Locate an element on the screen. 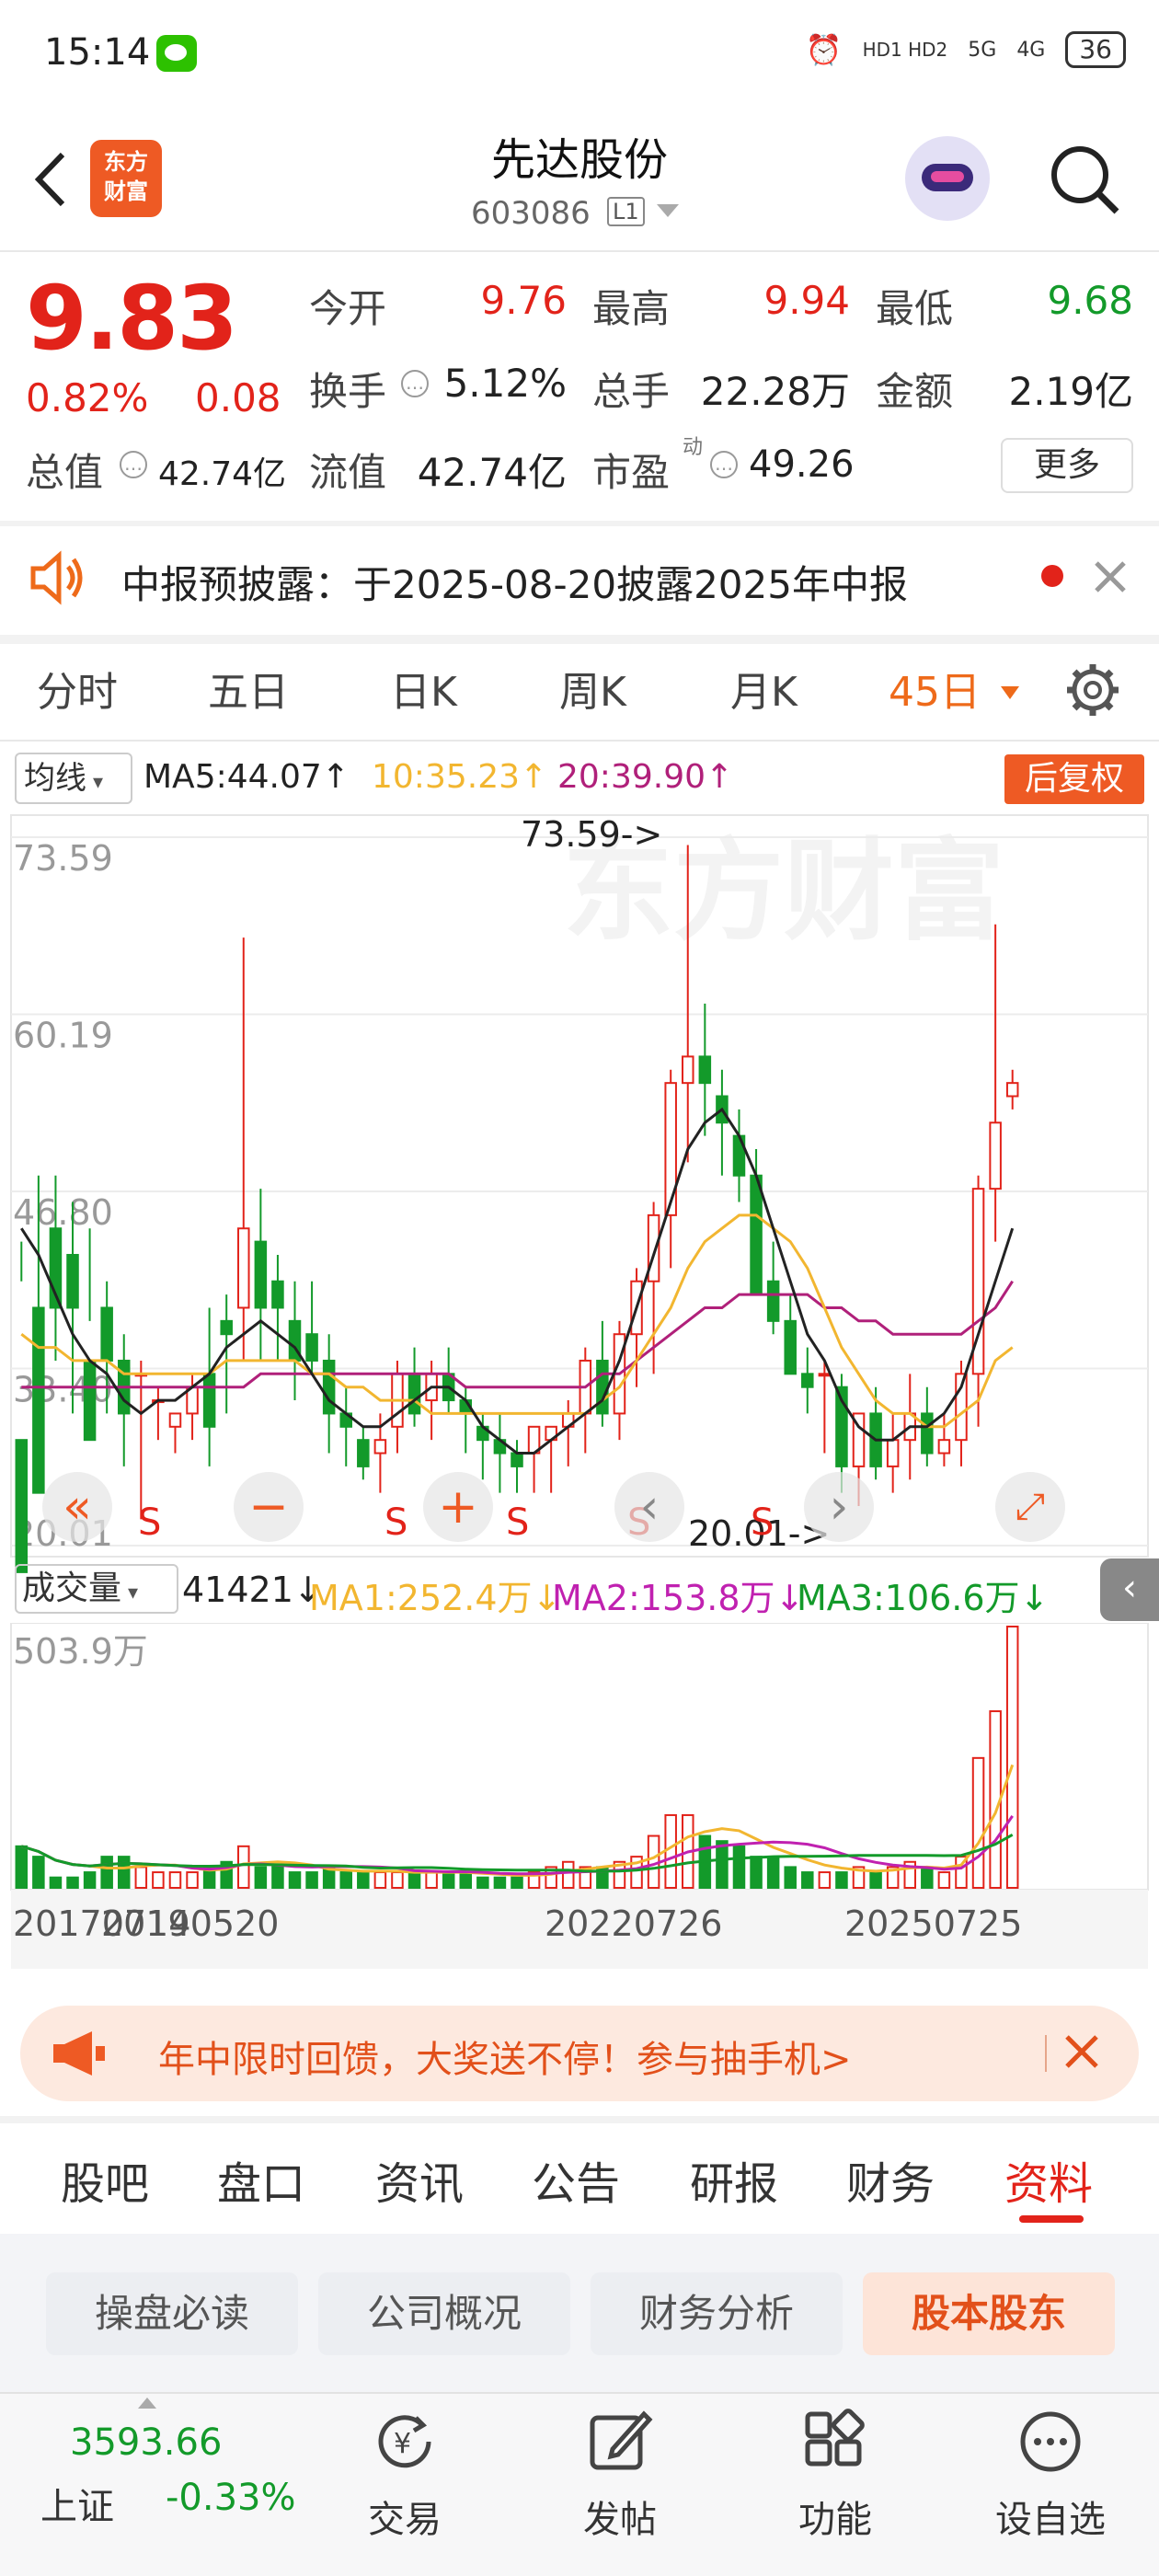 This screenshot has width=1159, height=2576. nav-add-watchlist-label: 设自选 is located at coordinates (1050, 2520).